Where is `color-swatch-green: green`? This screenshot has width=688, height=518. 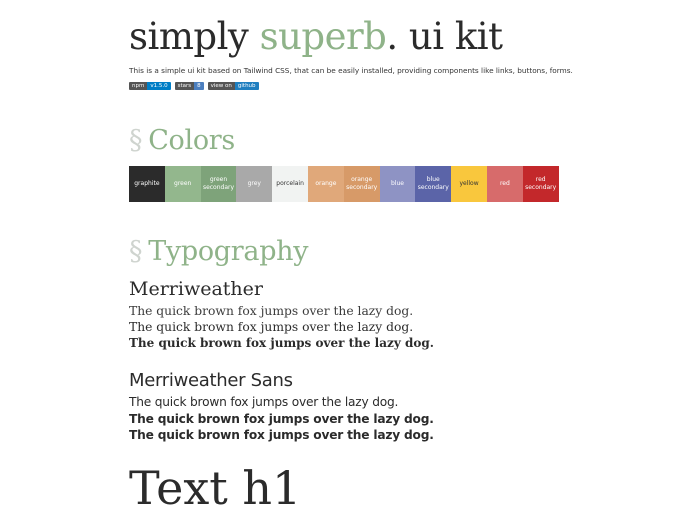
color-swatch-green: green is located at coordinates (182, 184).